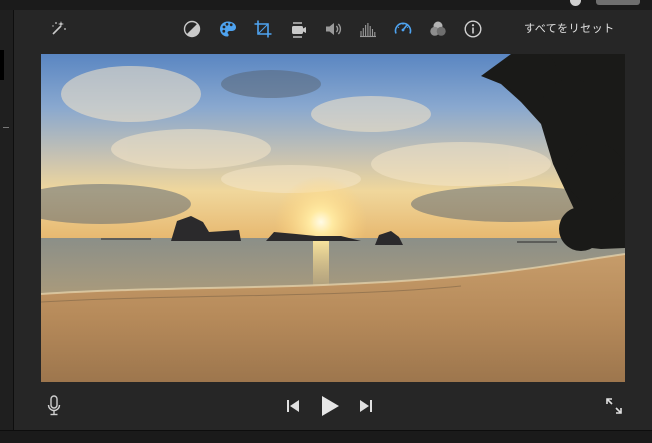 Image resolution: width=652 pixels, height=443 pixels. I want to click on crop-icon, so click(263, 29).